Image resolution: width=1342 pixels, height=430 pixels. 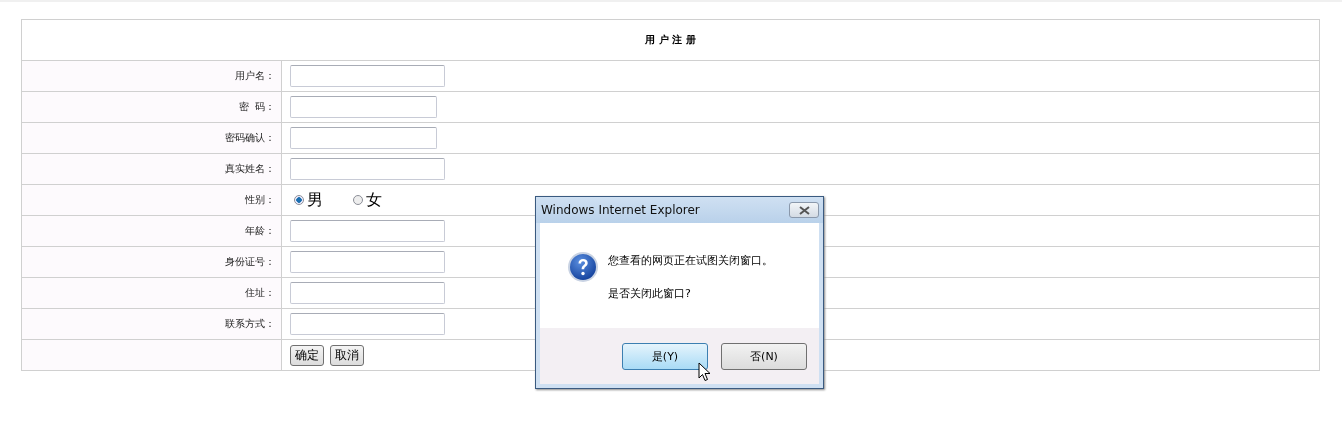 I want to click on form-button: 确定, so click(x=307, y=355).